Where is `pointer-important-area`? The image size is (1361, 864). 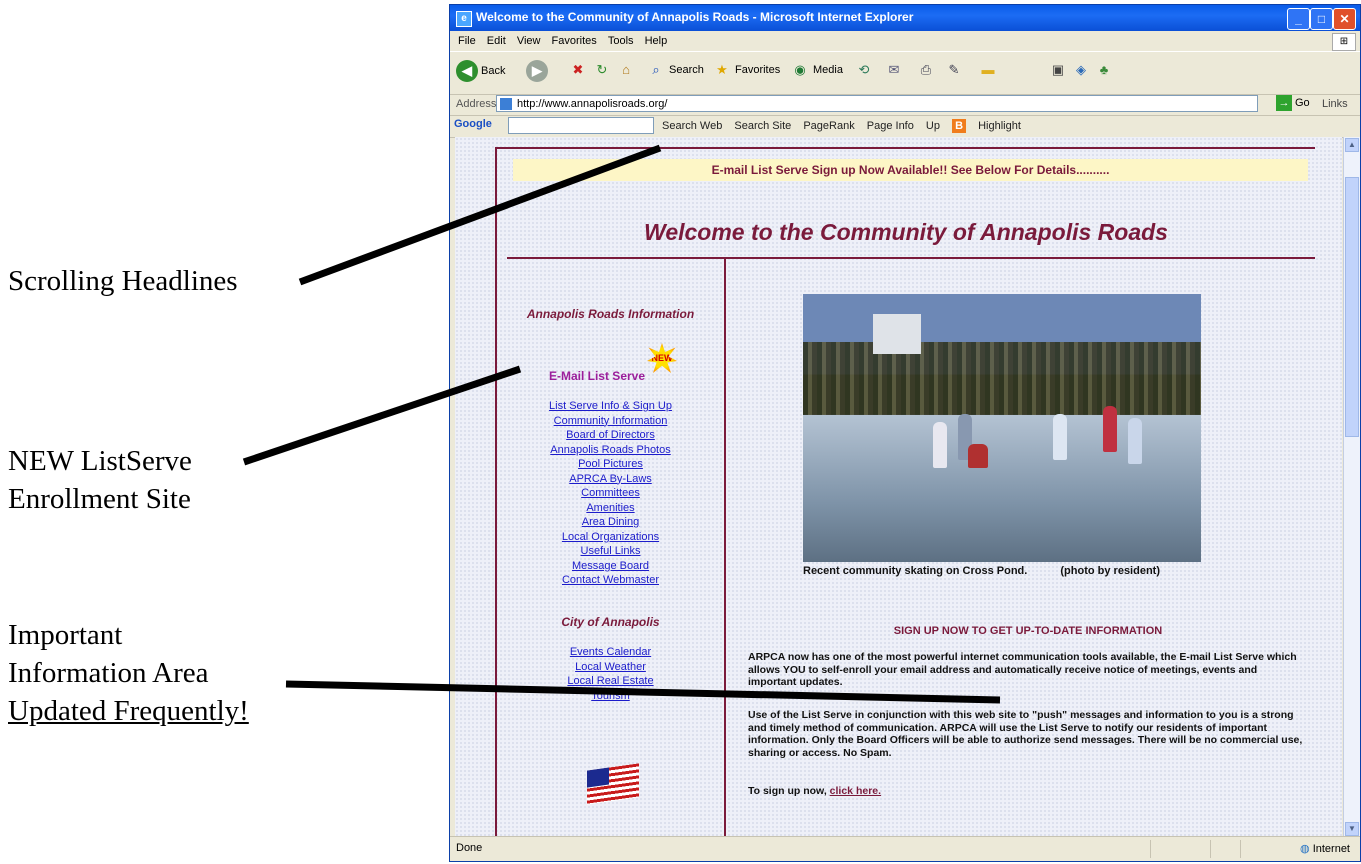 pointer-important-area is located at coordinates (643, 692).